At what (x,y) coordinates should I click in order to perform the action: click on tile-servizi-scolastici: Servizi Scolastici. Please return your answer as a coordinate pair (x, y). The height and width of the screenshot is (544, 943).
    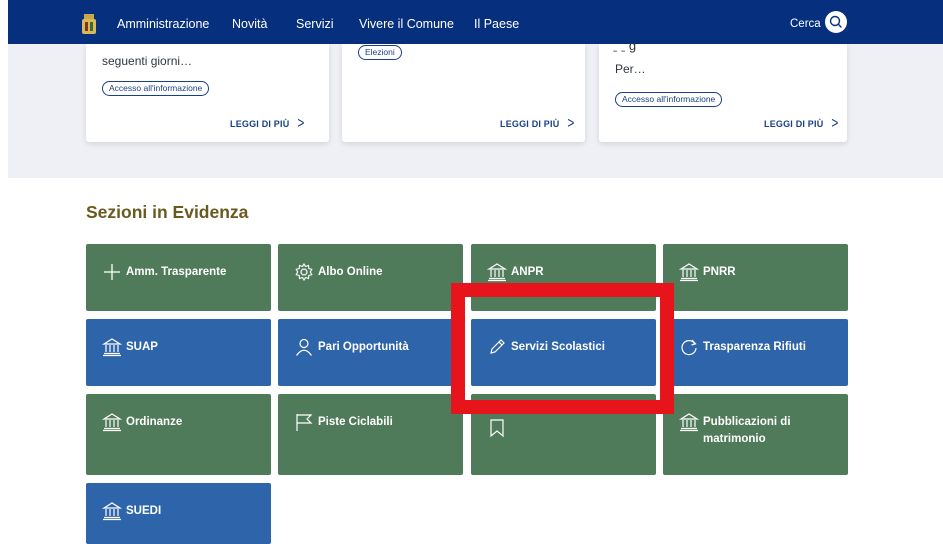
    Looking at the image, I should click on (563, 352).